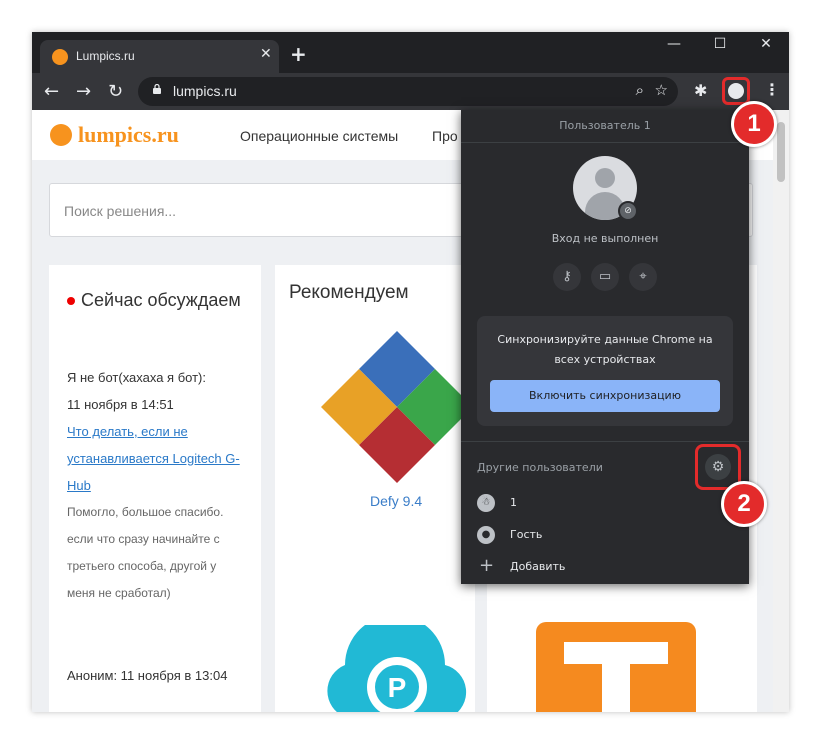 The width and height of the screenshot is (821, 743). I want to click on guest-avatar-icon: ●, so click(486, 535).